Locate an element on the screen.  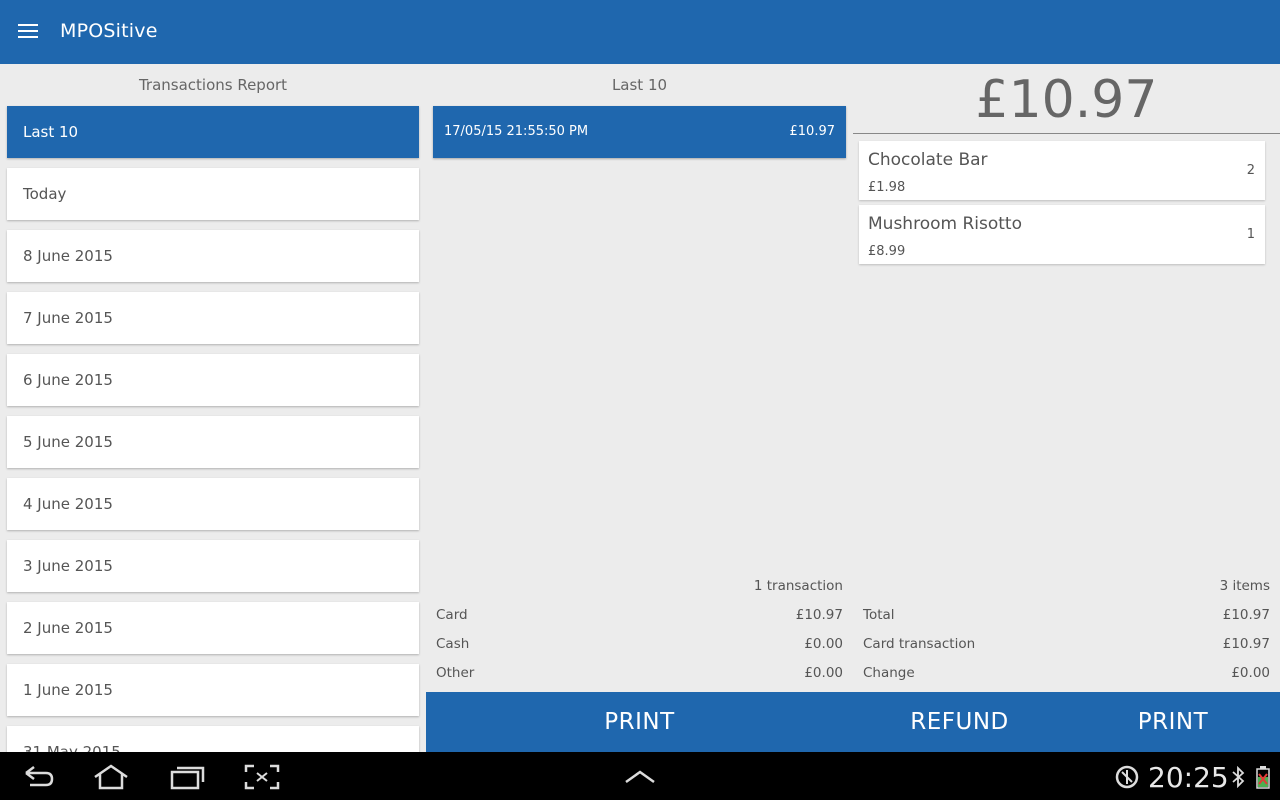
summary-cash-label: Cash is located at coordinates (453, 644).